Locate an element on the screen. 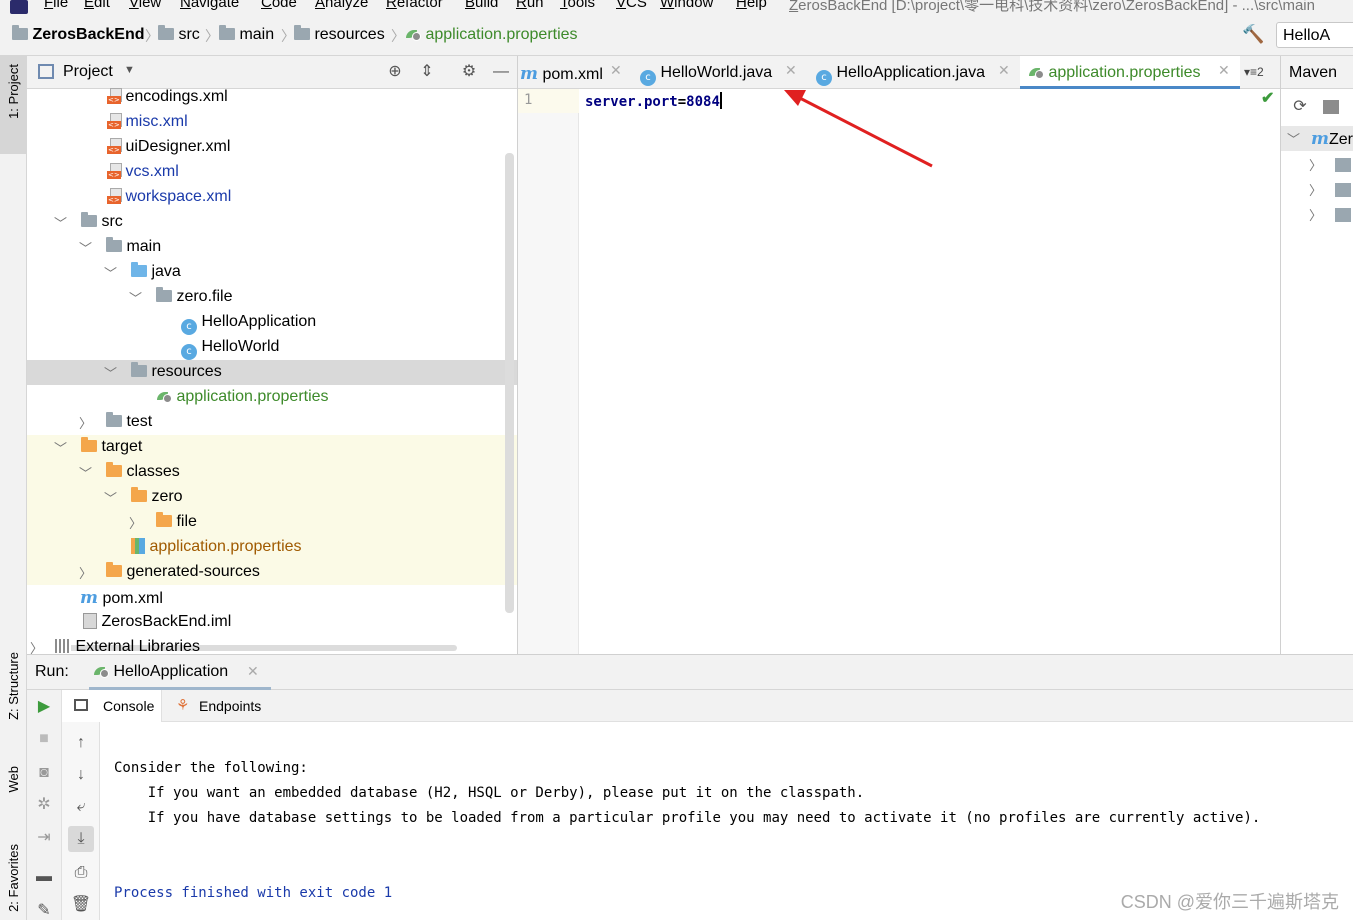 This screenshot has height=920, width=1353. stop-icon: ■ is located at coordinates (44, 739).